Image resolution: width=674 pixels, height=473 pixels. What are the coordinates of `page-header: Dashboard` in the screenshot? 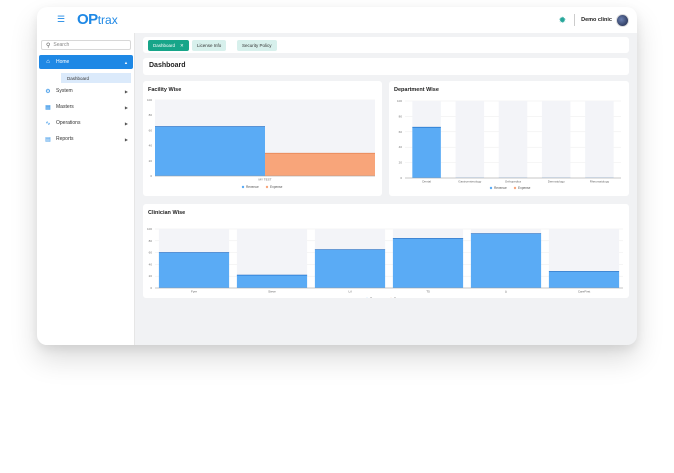 It's located at (386, 66).